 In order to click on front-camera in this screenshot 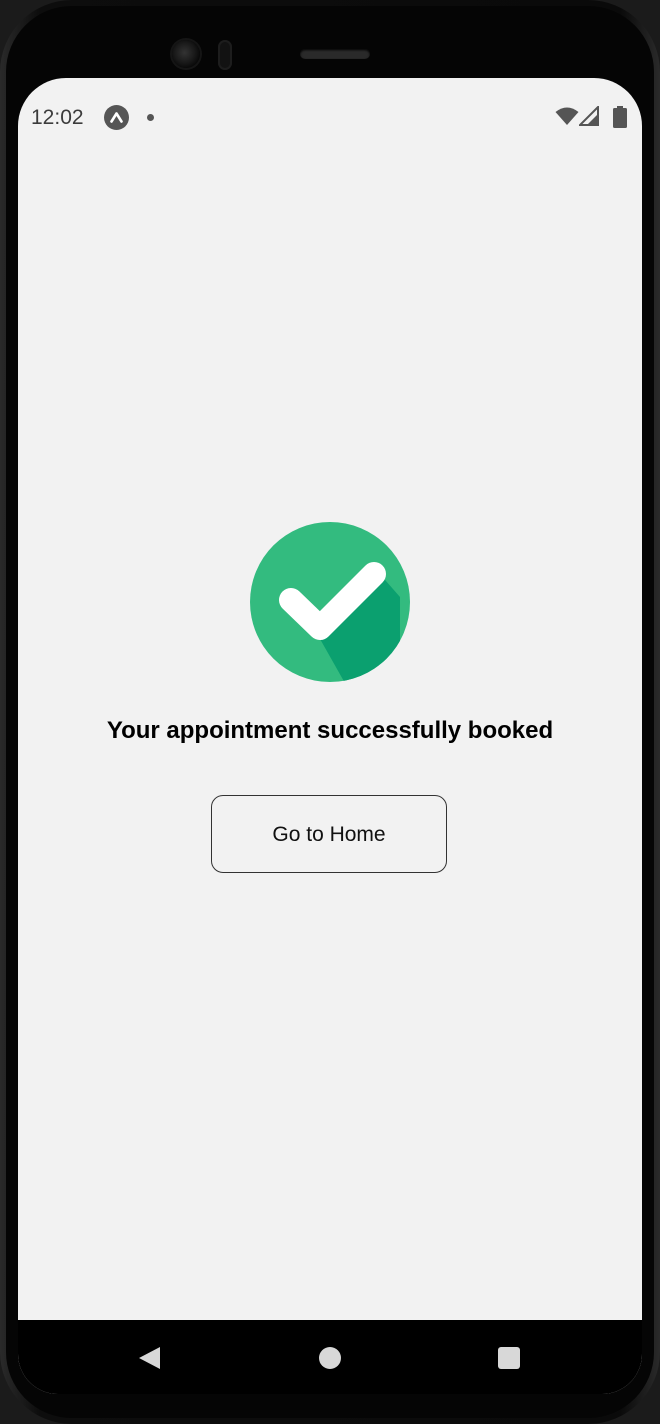, I will do `click(186, 54)`.